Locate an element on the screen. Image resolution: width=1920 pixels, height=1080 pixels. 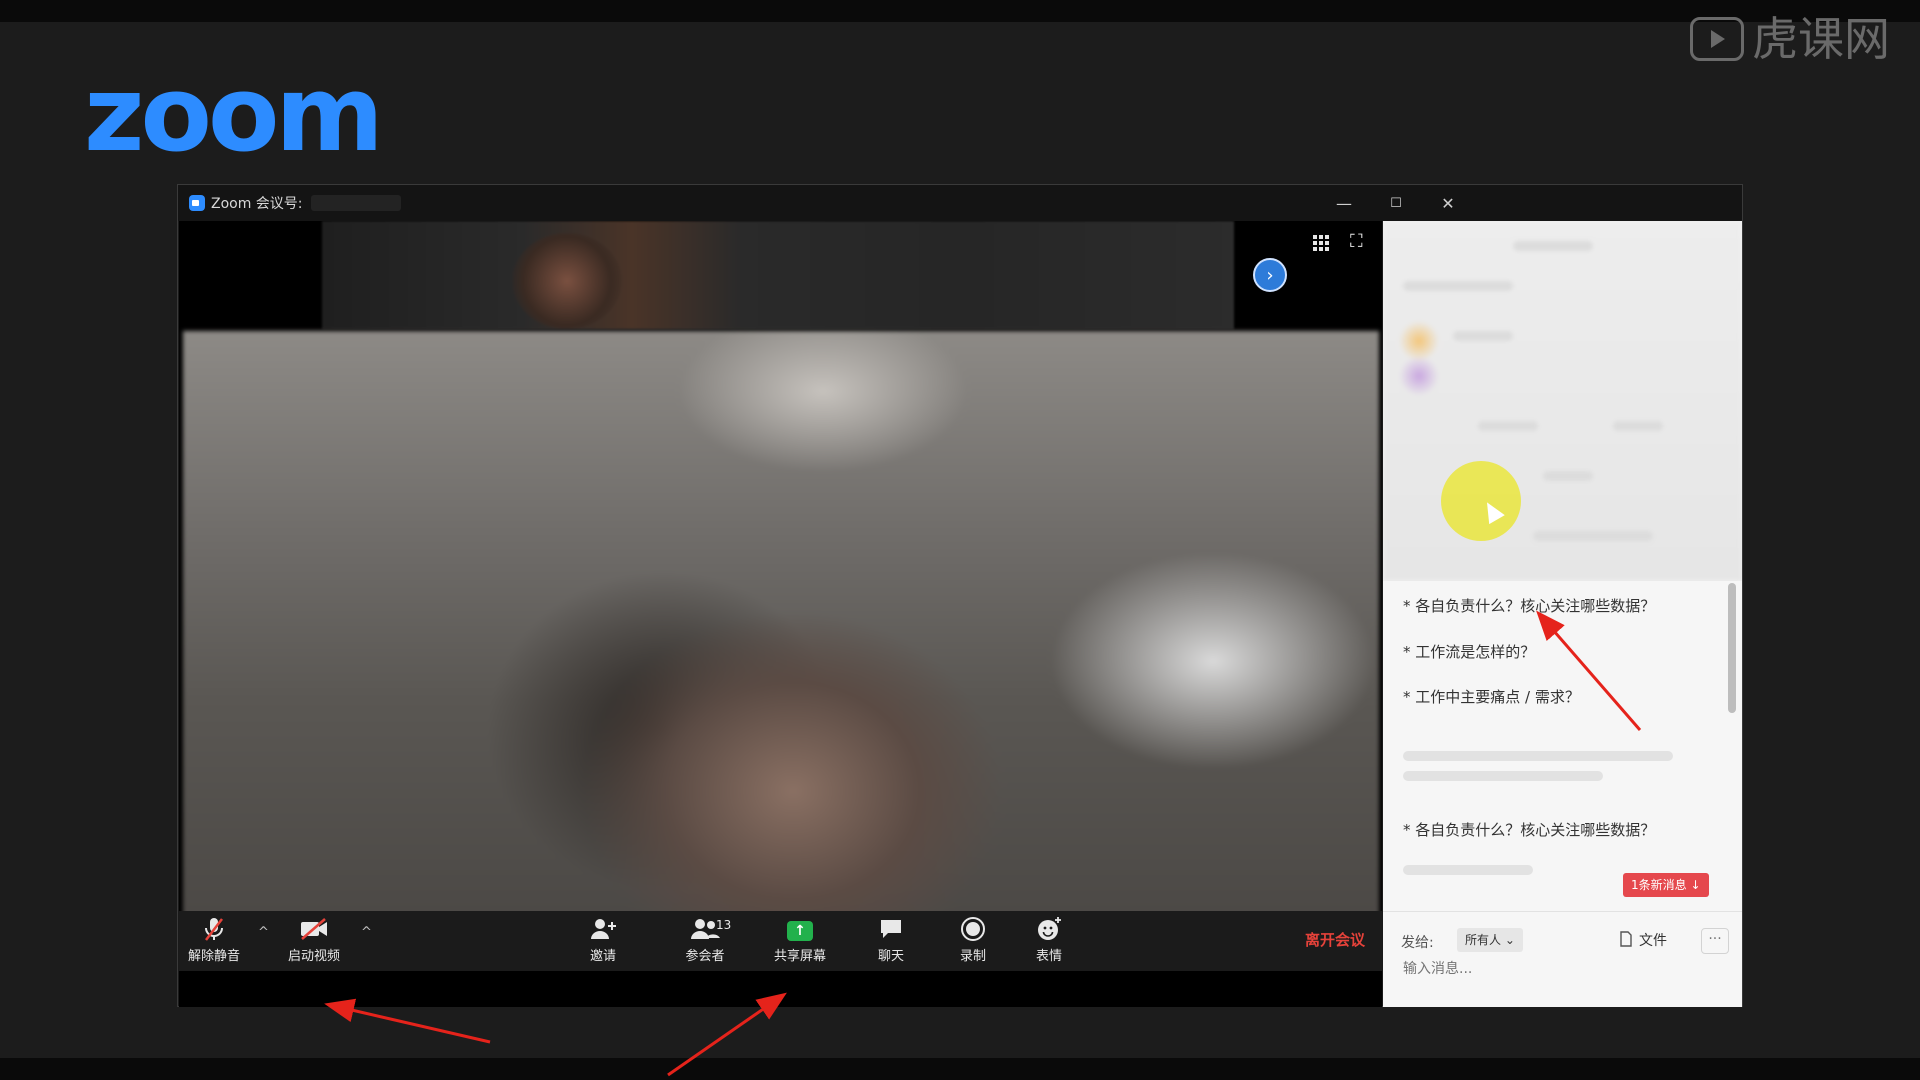
gallery-view-icon is located at coordinates (1321, 243).